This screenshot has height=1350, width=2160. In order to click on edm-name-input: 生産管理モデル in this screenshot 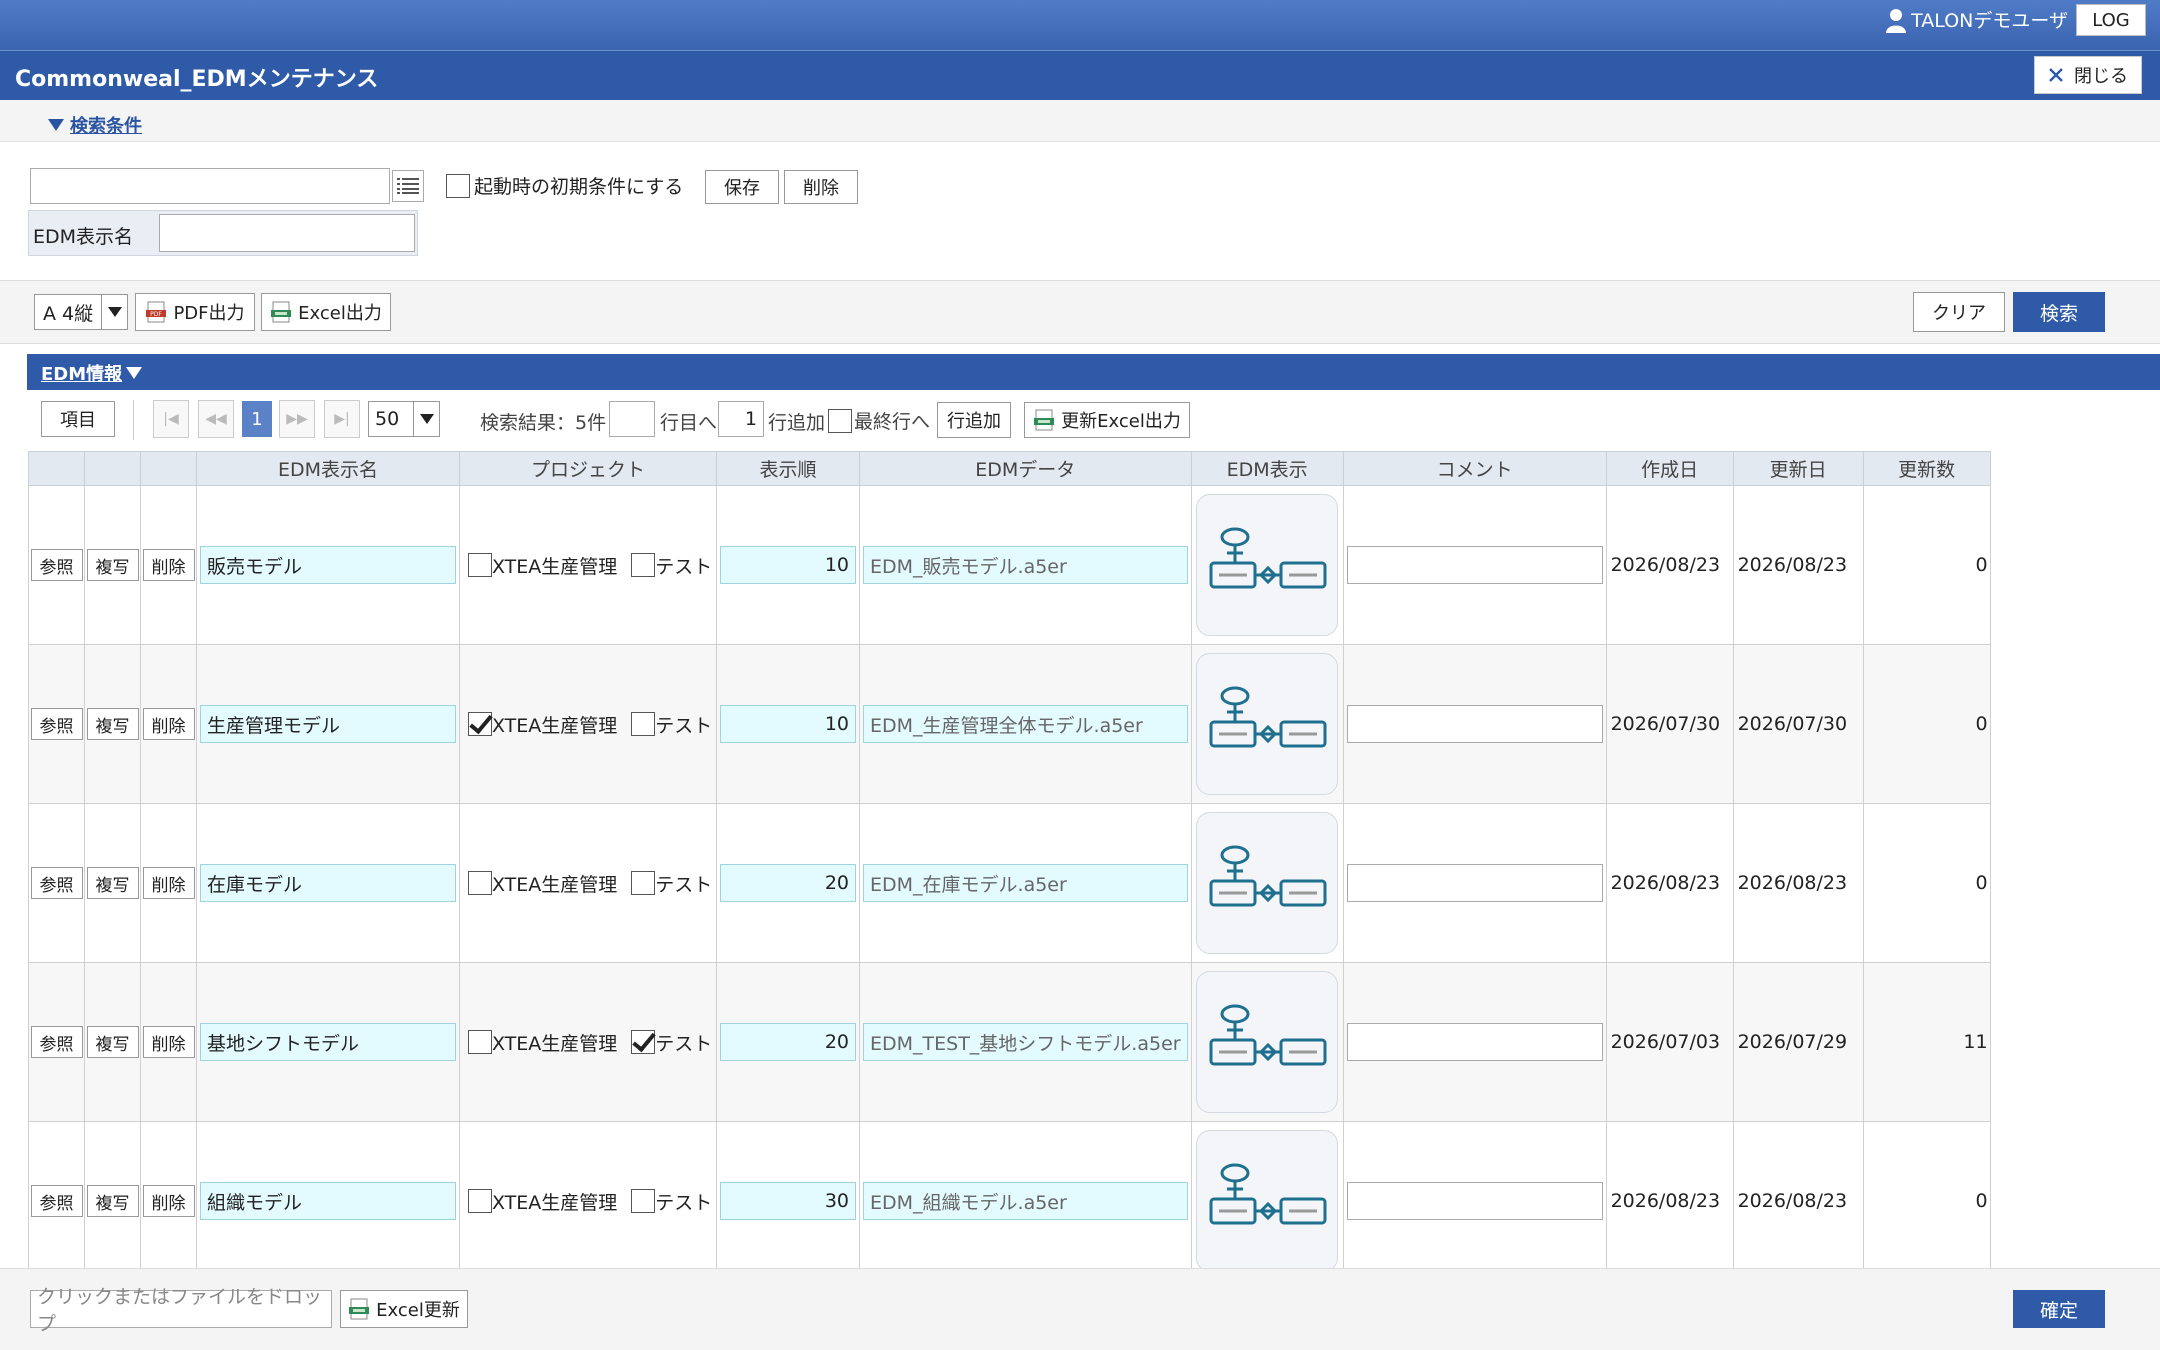, I will do `click(328, 724)`.